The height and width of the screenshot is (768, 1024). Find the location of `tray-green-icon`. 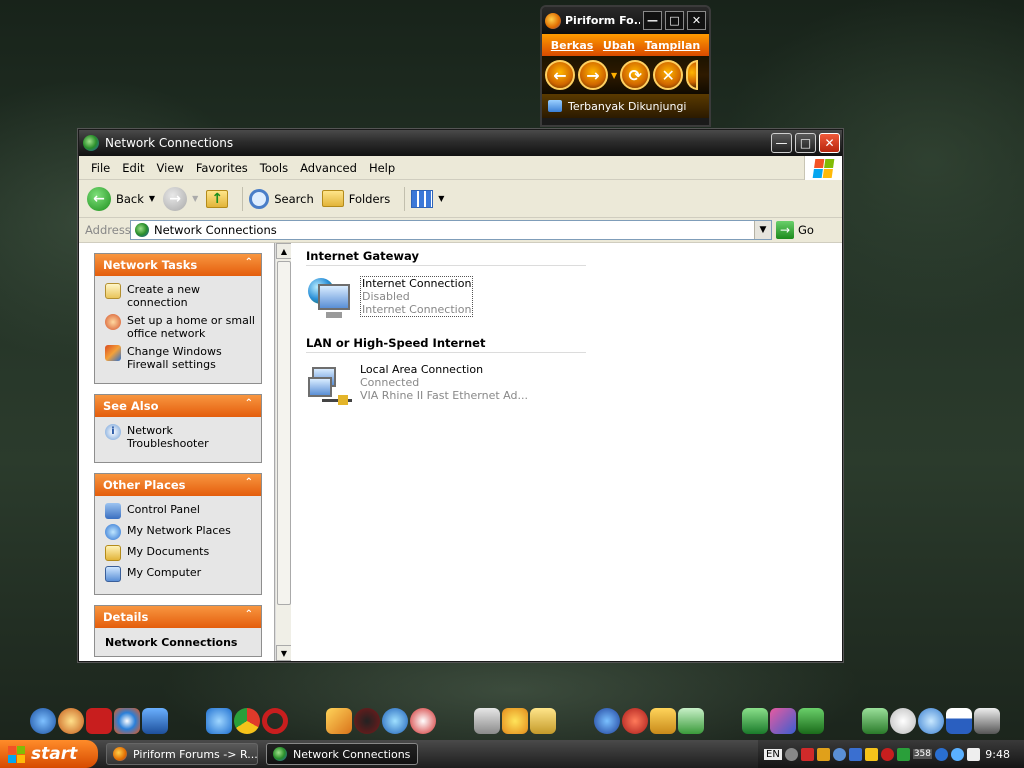

tray-green-icon is located at coordinates (903, 754).